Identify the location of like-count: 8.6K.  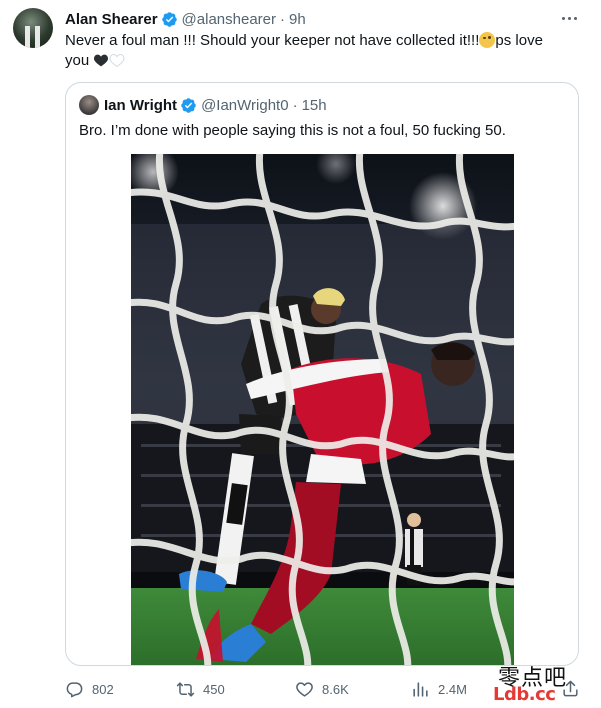
(335, 689).